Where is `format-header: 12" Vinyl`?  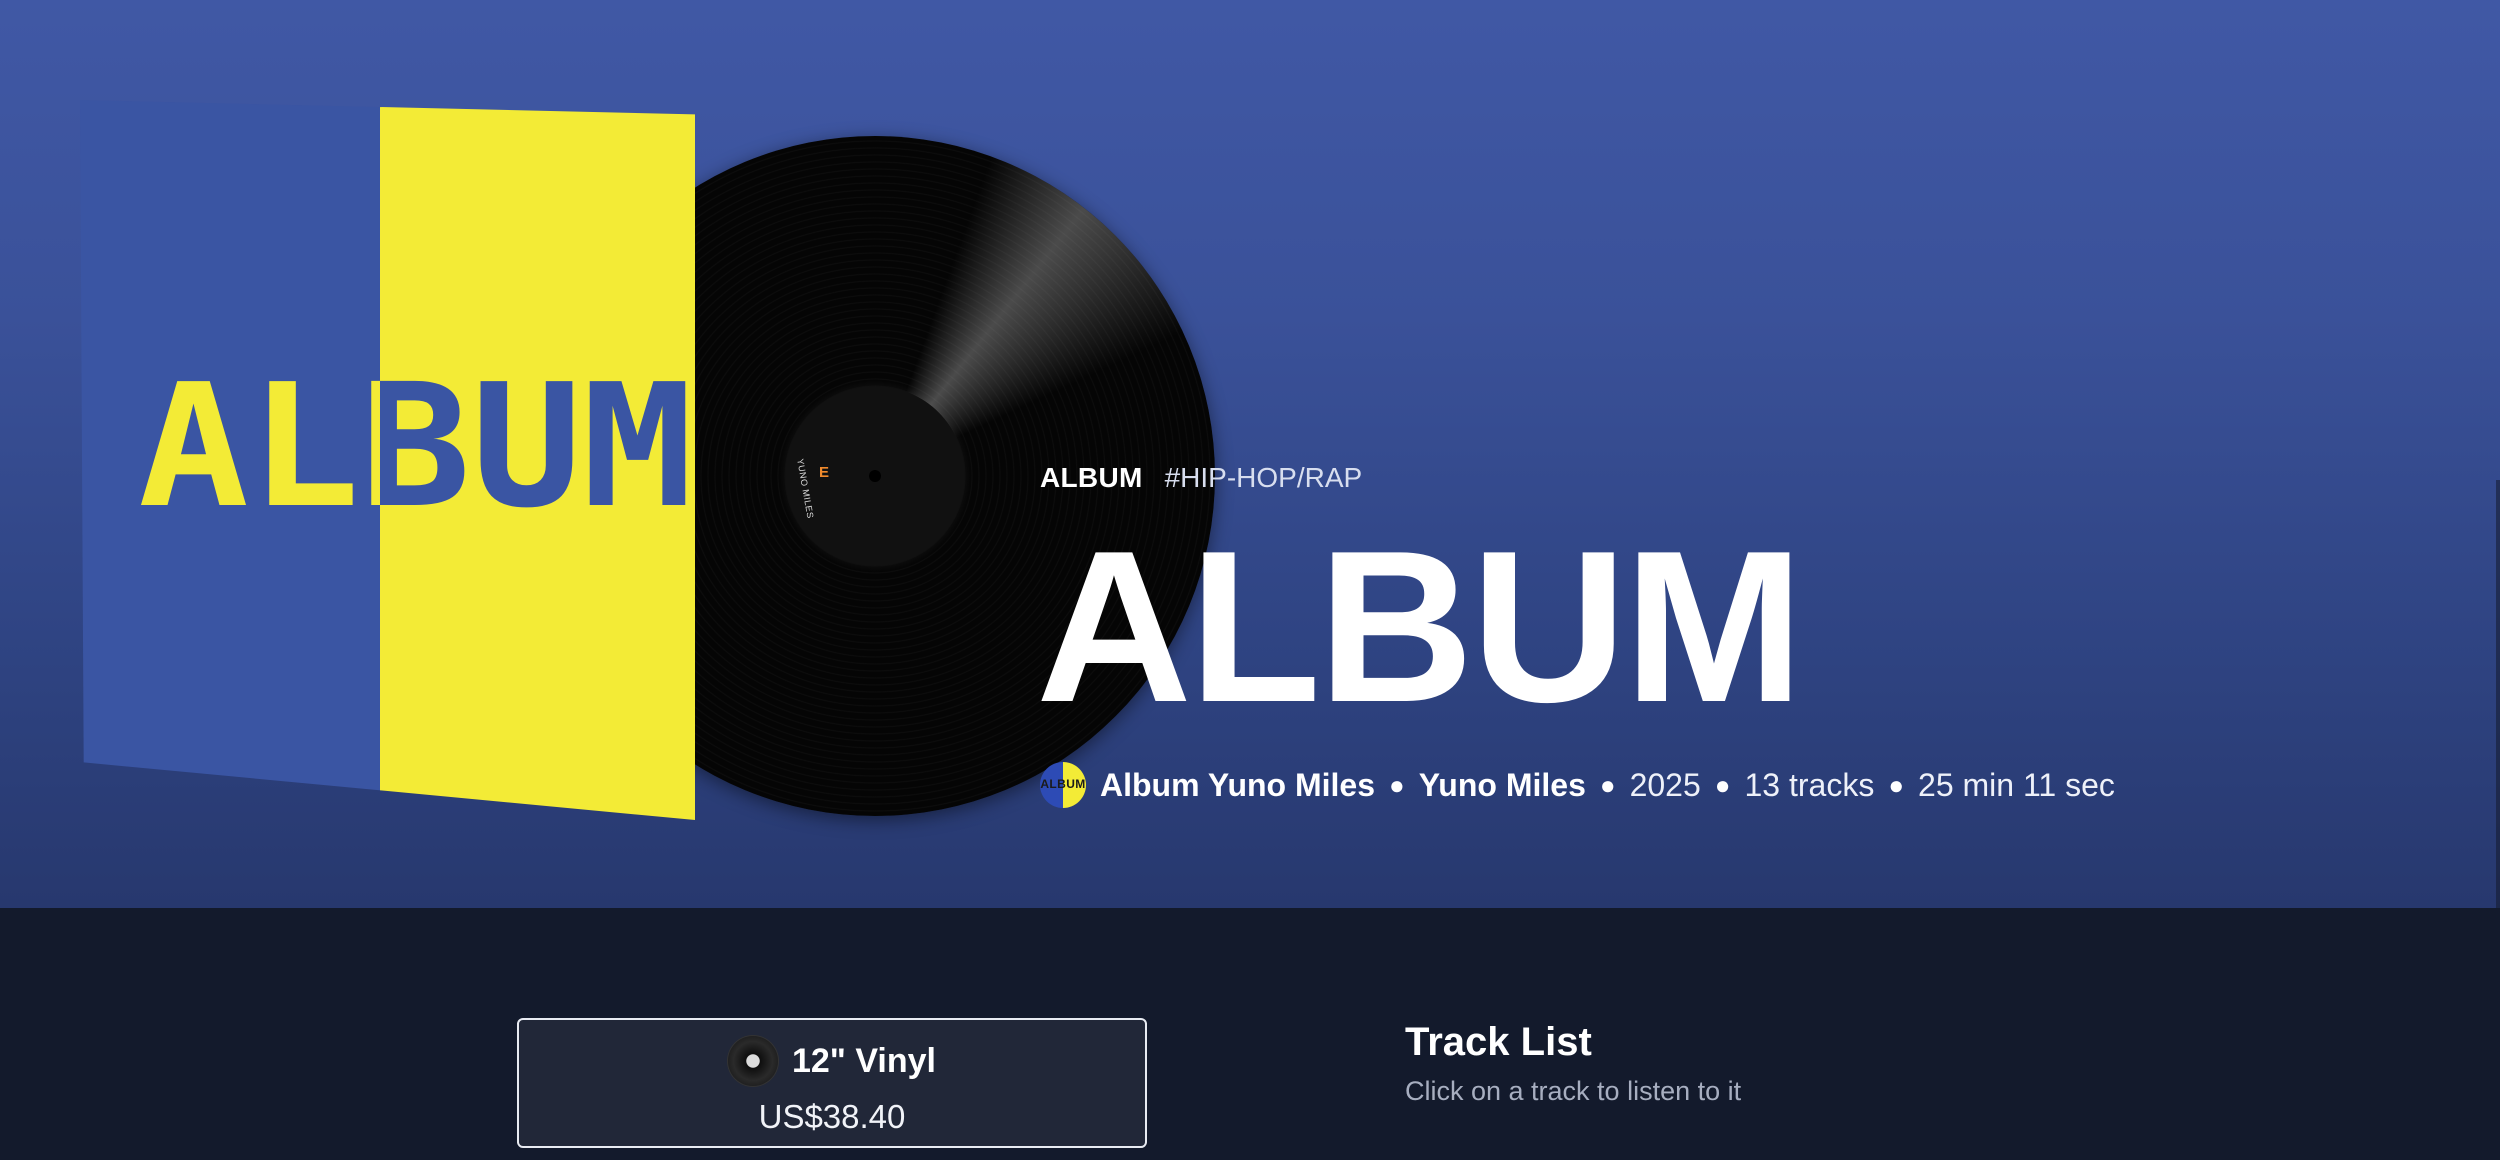 format-header: 12" Vinyl is located at coordinates (832, 1061).